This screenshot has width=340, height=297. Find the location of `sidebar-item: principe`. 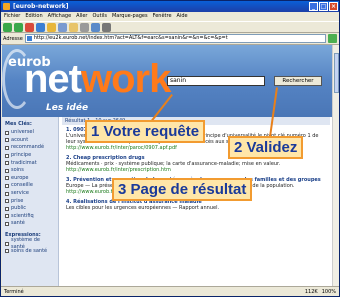

sidebar-item: principe is located at coordinates (30, 156).